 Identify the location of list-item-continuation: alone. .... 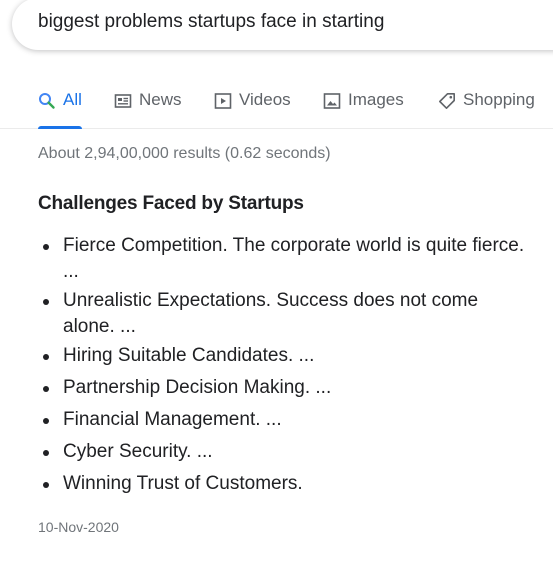
(99, 326).